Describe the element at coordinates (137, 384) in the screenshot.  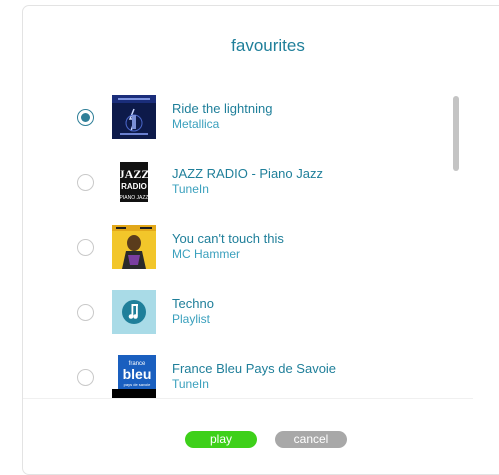
I see `pays-de-savoie-logo-text: pays de savoie` at that location.